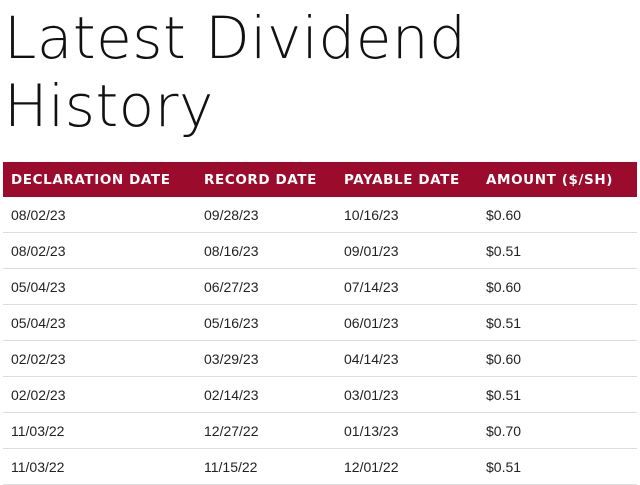 Image resolution: width=640 pixels, height=485 pixels. What do you see at coordinates (550, 179) in the screenshot?
I see `column-header-amount: AMOUNT ($/SH)` at bounding box center [550, 179].